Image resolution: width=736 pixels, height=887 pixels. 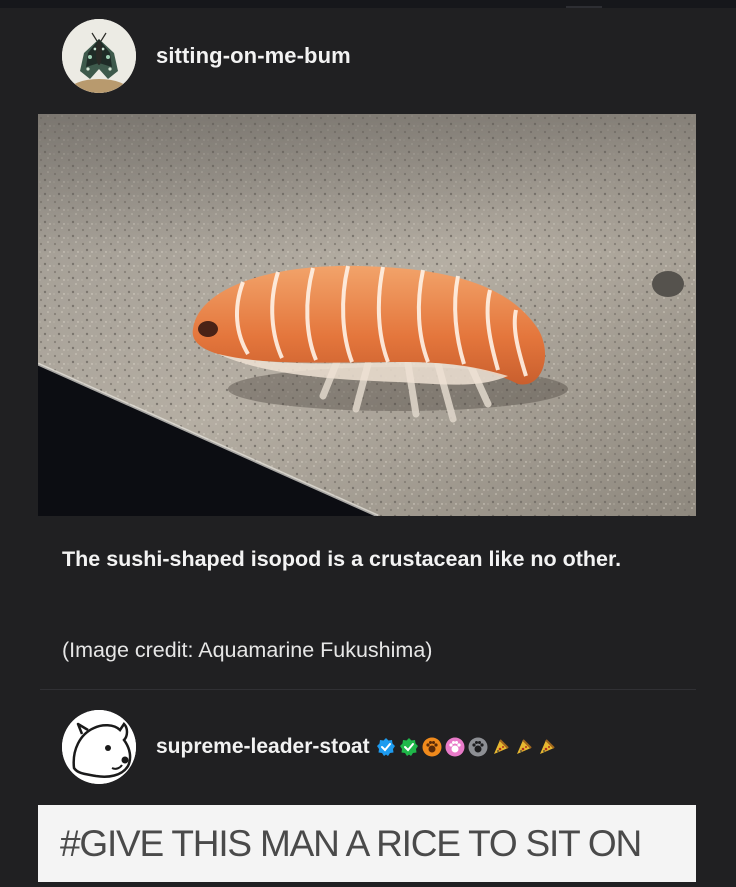 I want to click on post-header: sitting-on-me-bum, so click(x=206, y=56).